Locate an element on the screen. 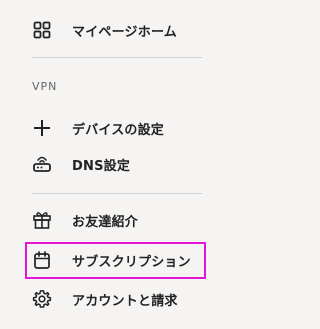 This screenshot has width=320, height=329. menu-item-label: アカウントと請求 is located at coordinates (125, 301).